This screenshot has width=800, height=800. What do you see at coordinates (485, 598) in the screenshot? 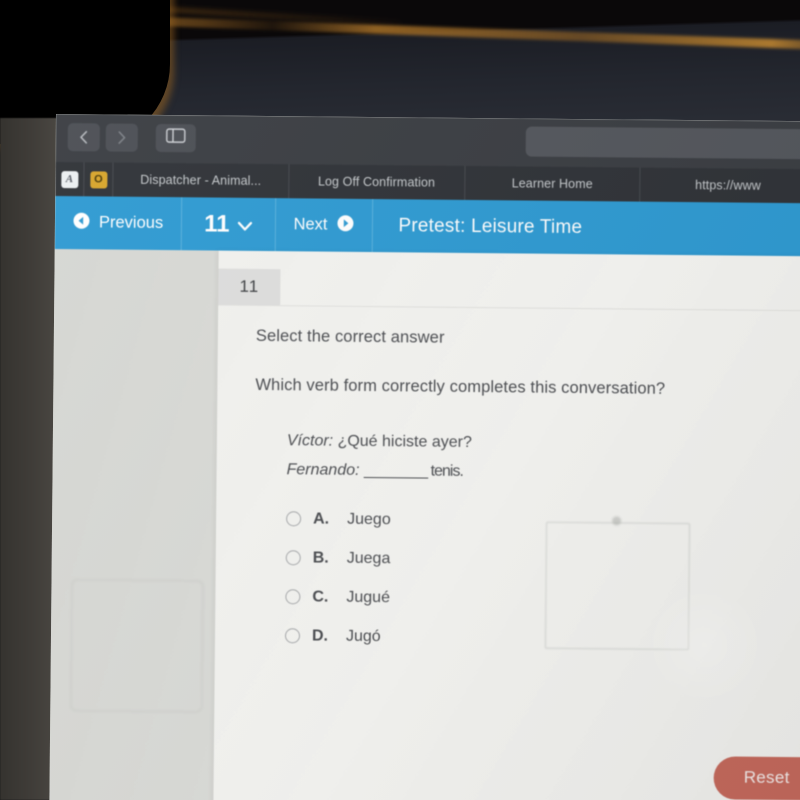
I see `option-c: C. Jugué` at bounding box center [485, 598].